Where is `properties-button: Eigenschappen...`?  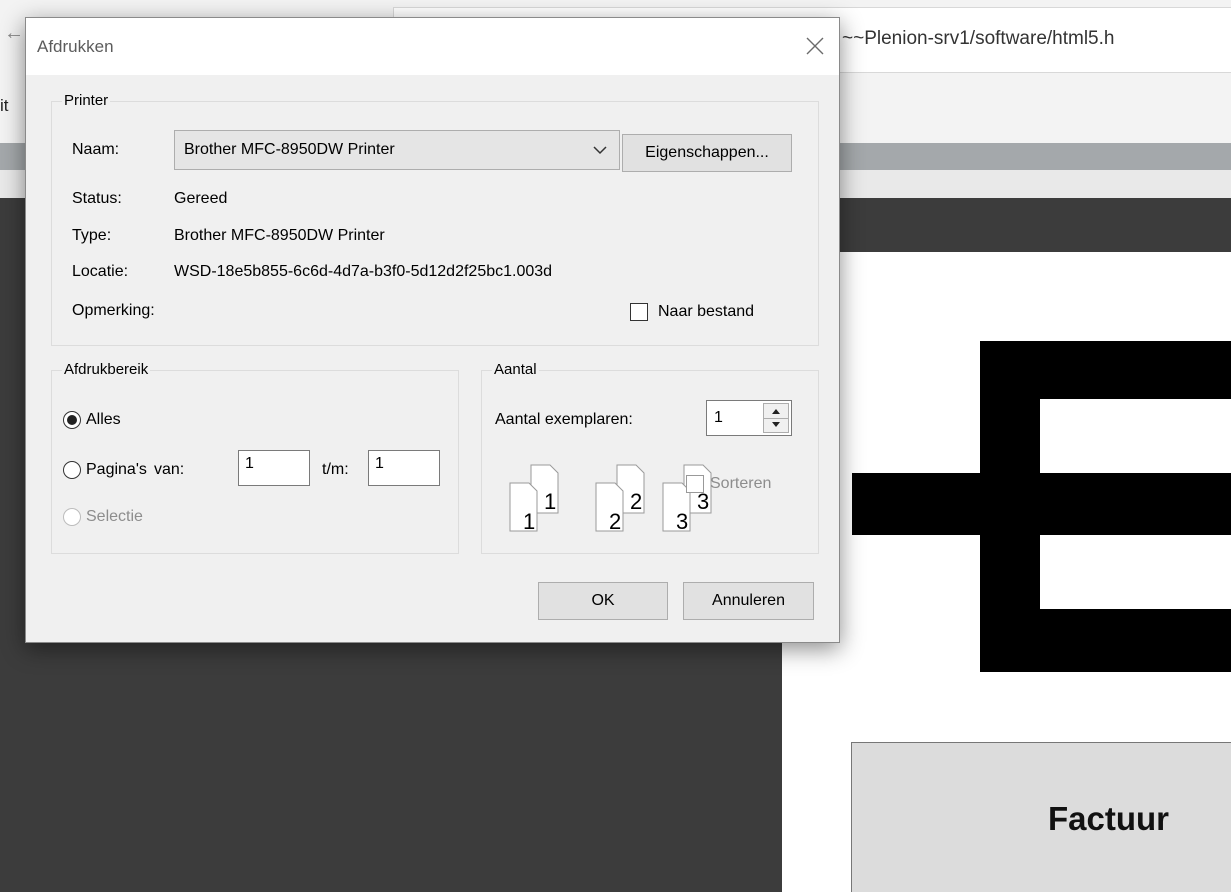 properties-button: Eigenschappen... is located at coordinates (707, 153).